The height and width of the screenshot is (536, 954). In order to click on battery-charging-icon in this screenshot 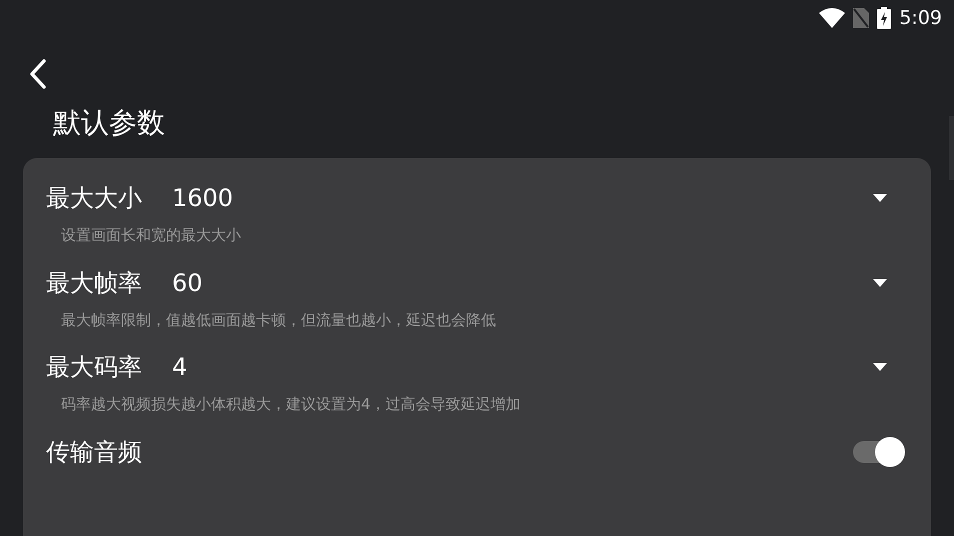, I will do `click(884, 18)`.